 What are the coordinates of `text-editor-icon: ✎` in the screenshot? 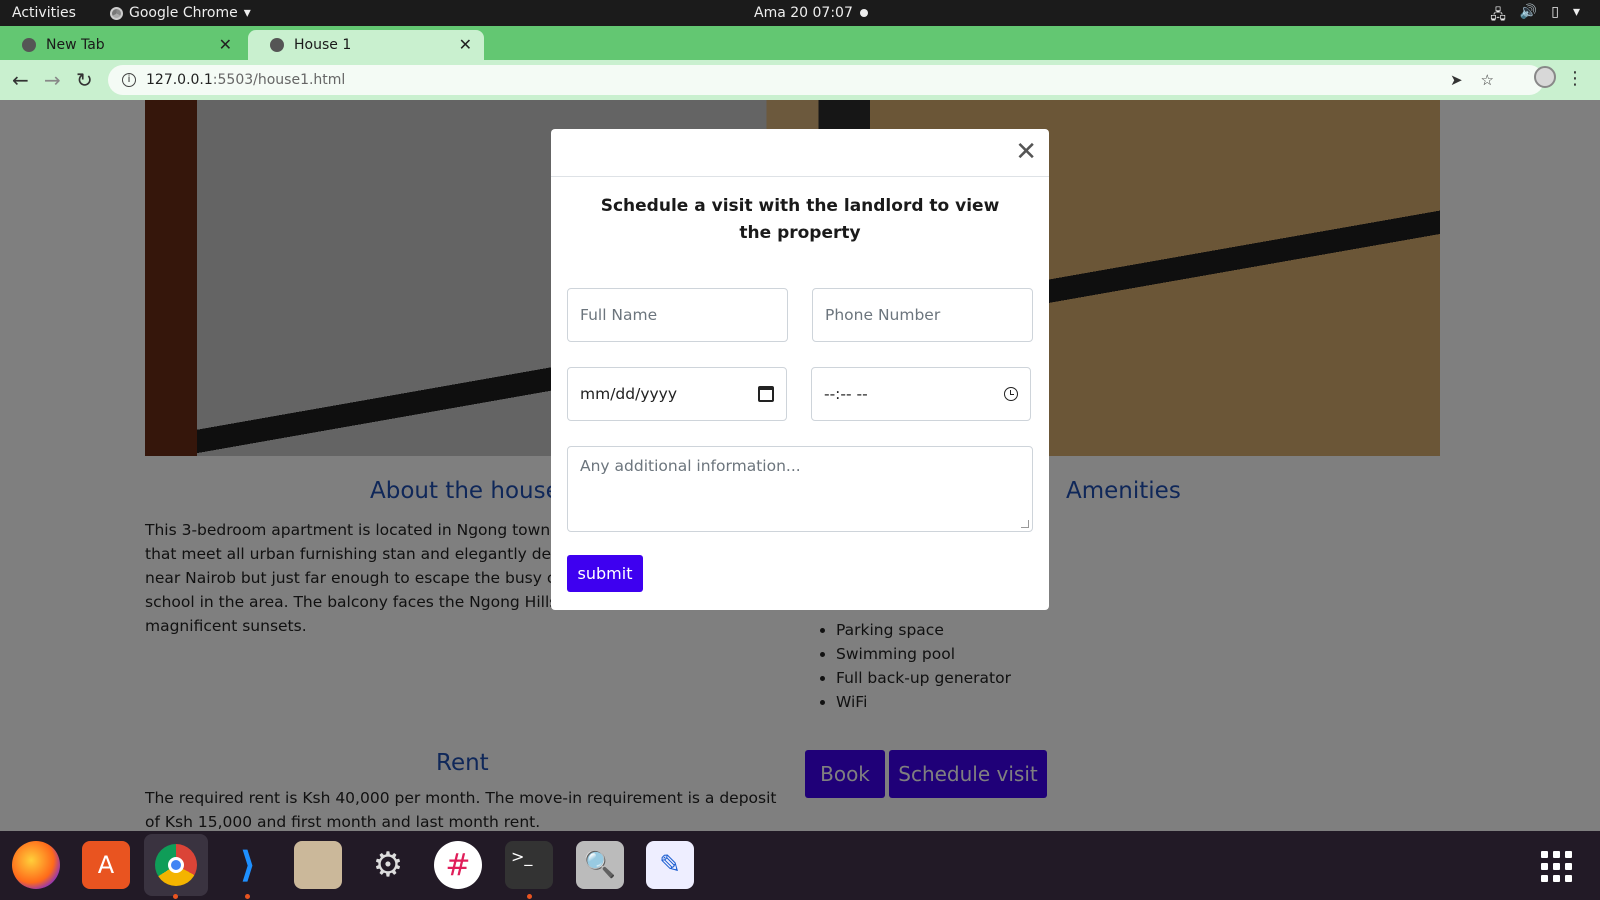 It's located at (670, 865).